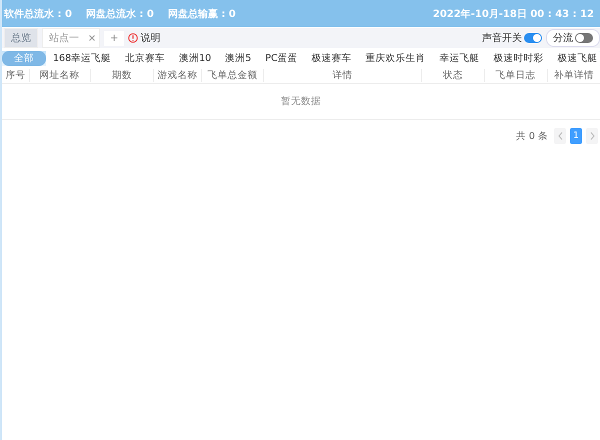 The width and height of the screenshot is (600, 440). What do you see at coordinates (92, 38) in the screenshot?
I see `close-icon` at bounding box center [92, 38].